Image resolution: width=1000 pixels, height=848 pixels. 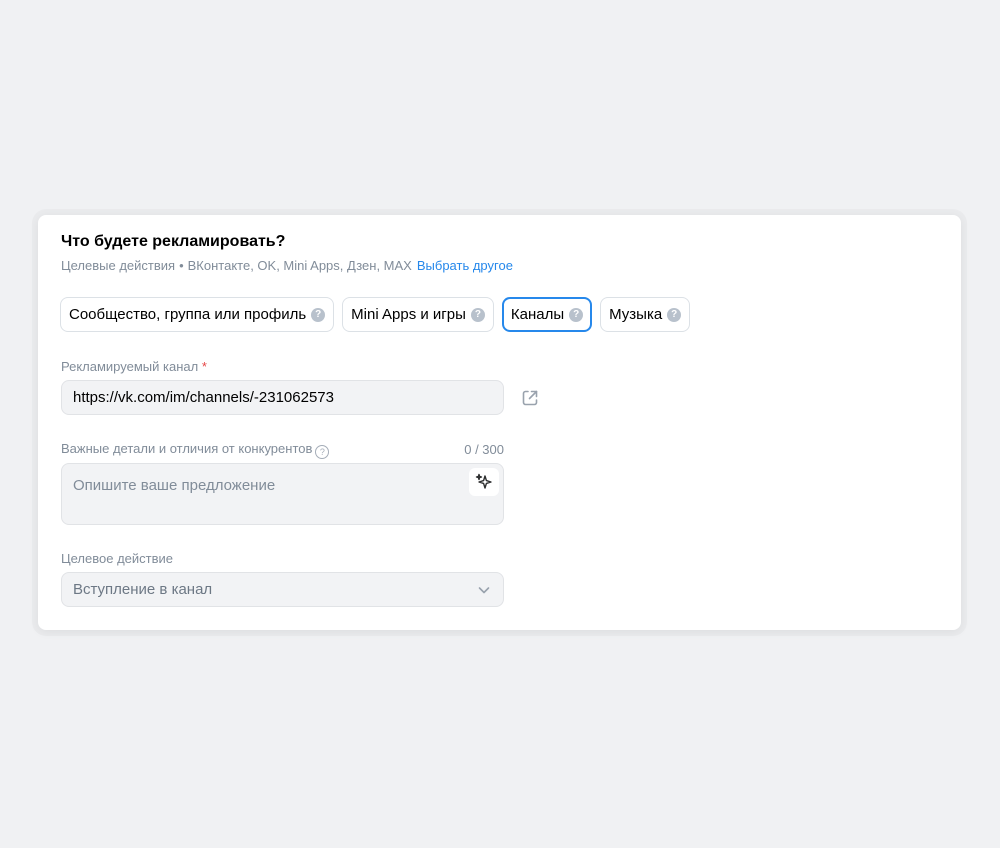 What do you see at coordinates (484, 589) in the screenshot?
I see `chevron-down-icon` at bounding box center [484, 589].